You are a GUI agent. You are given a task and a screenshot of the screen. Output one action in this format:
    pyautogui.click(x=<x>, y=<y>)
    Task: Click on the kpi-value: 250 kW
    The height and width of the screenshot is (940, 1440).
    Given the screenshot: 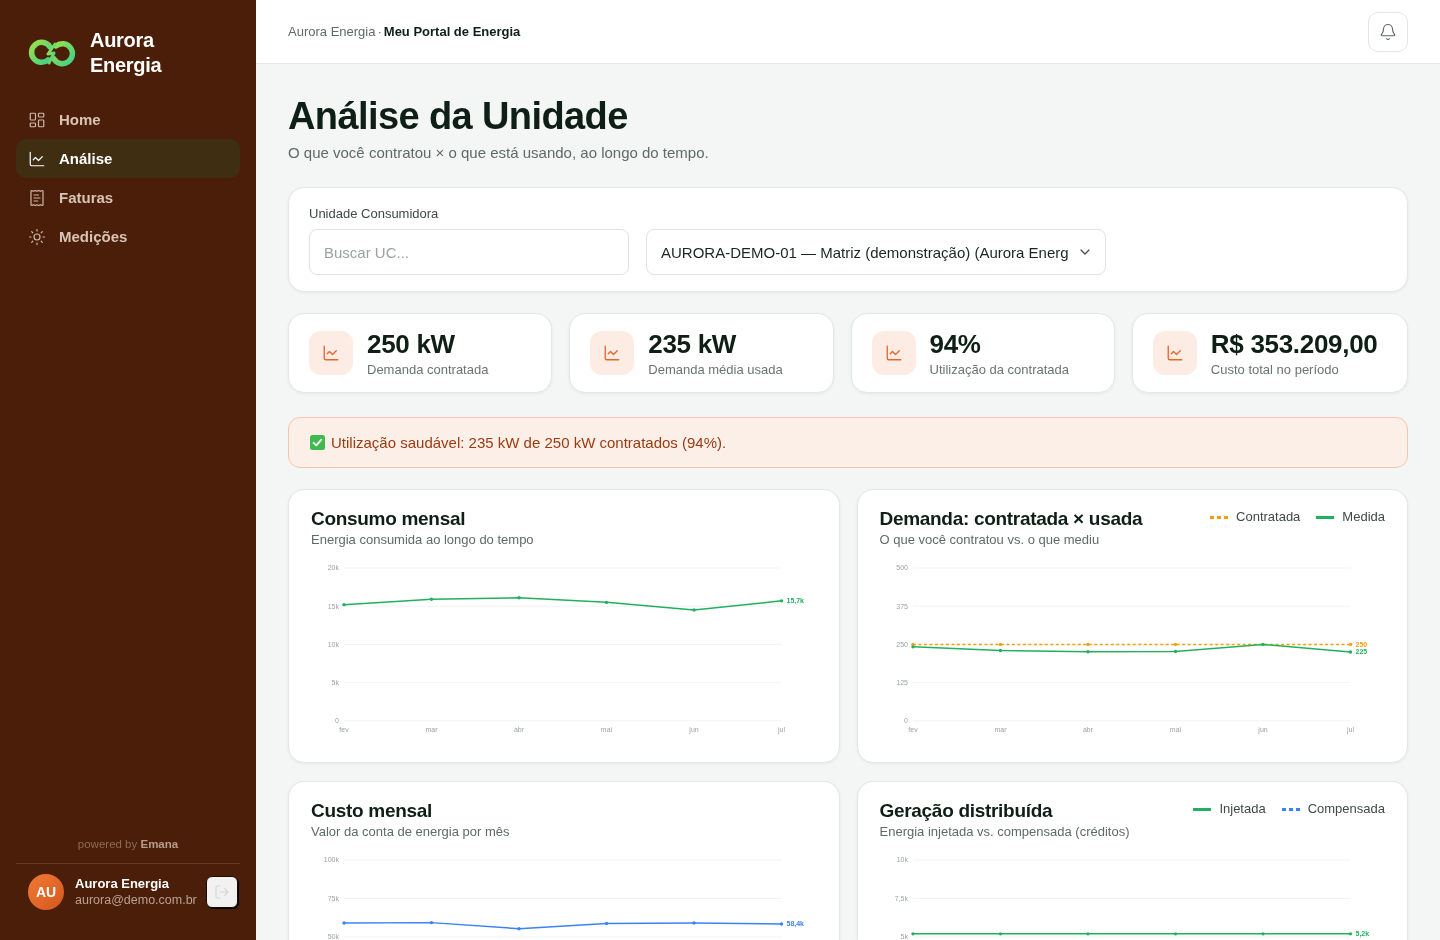 What is the action you would take?
    pyautogui.click(x=411, y=343)
    